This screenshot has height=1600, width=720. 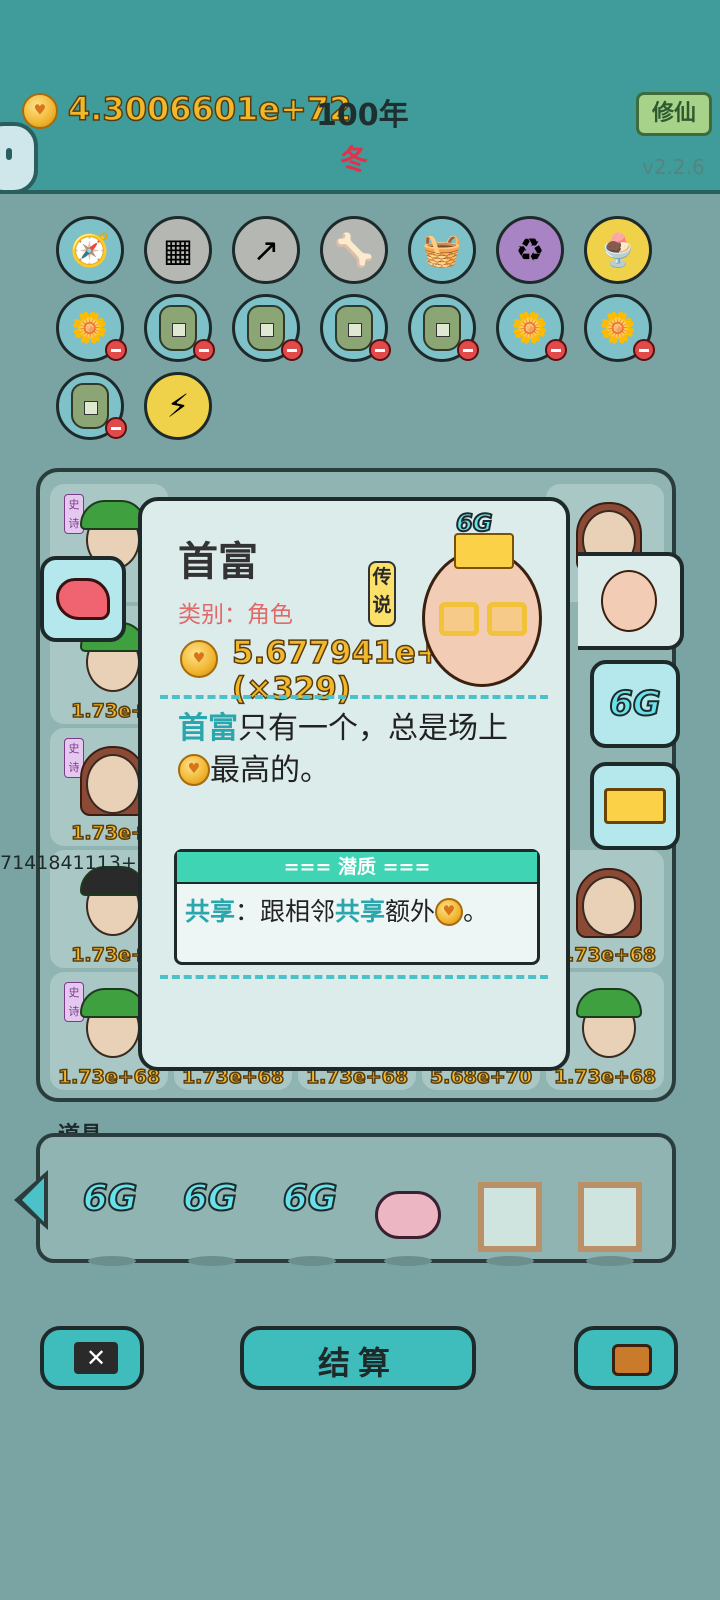 I want to click on 6g-label: 6G, so click(x=635, y=704).